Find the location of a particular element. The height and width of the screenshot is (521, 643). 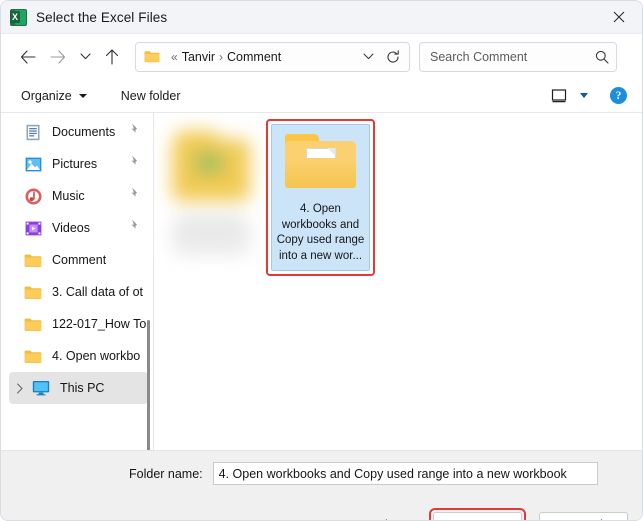

sidebar-item-3-call-data-of-ot: 3. Call data of ot is located at coordinates (78, 292).